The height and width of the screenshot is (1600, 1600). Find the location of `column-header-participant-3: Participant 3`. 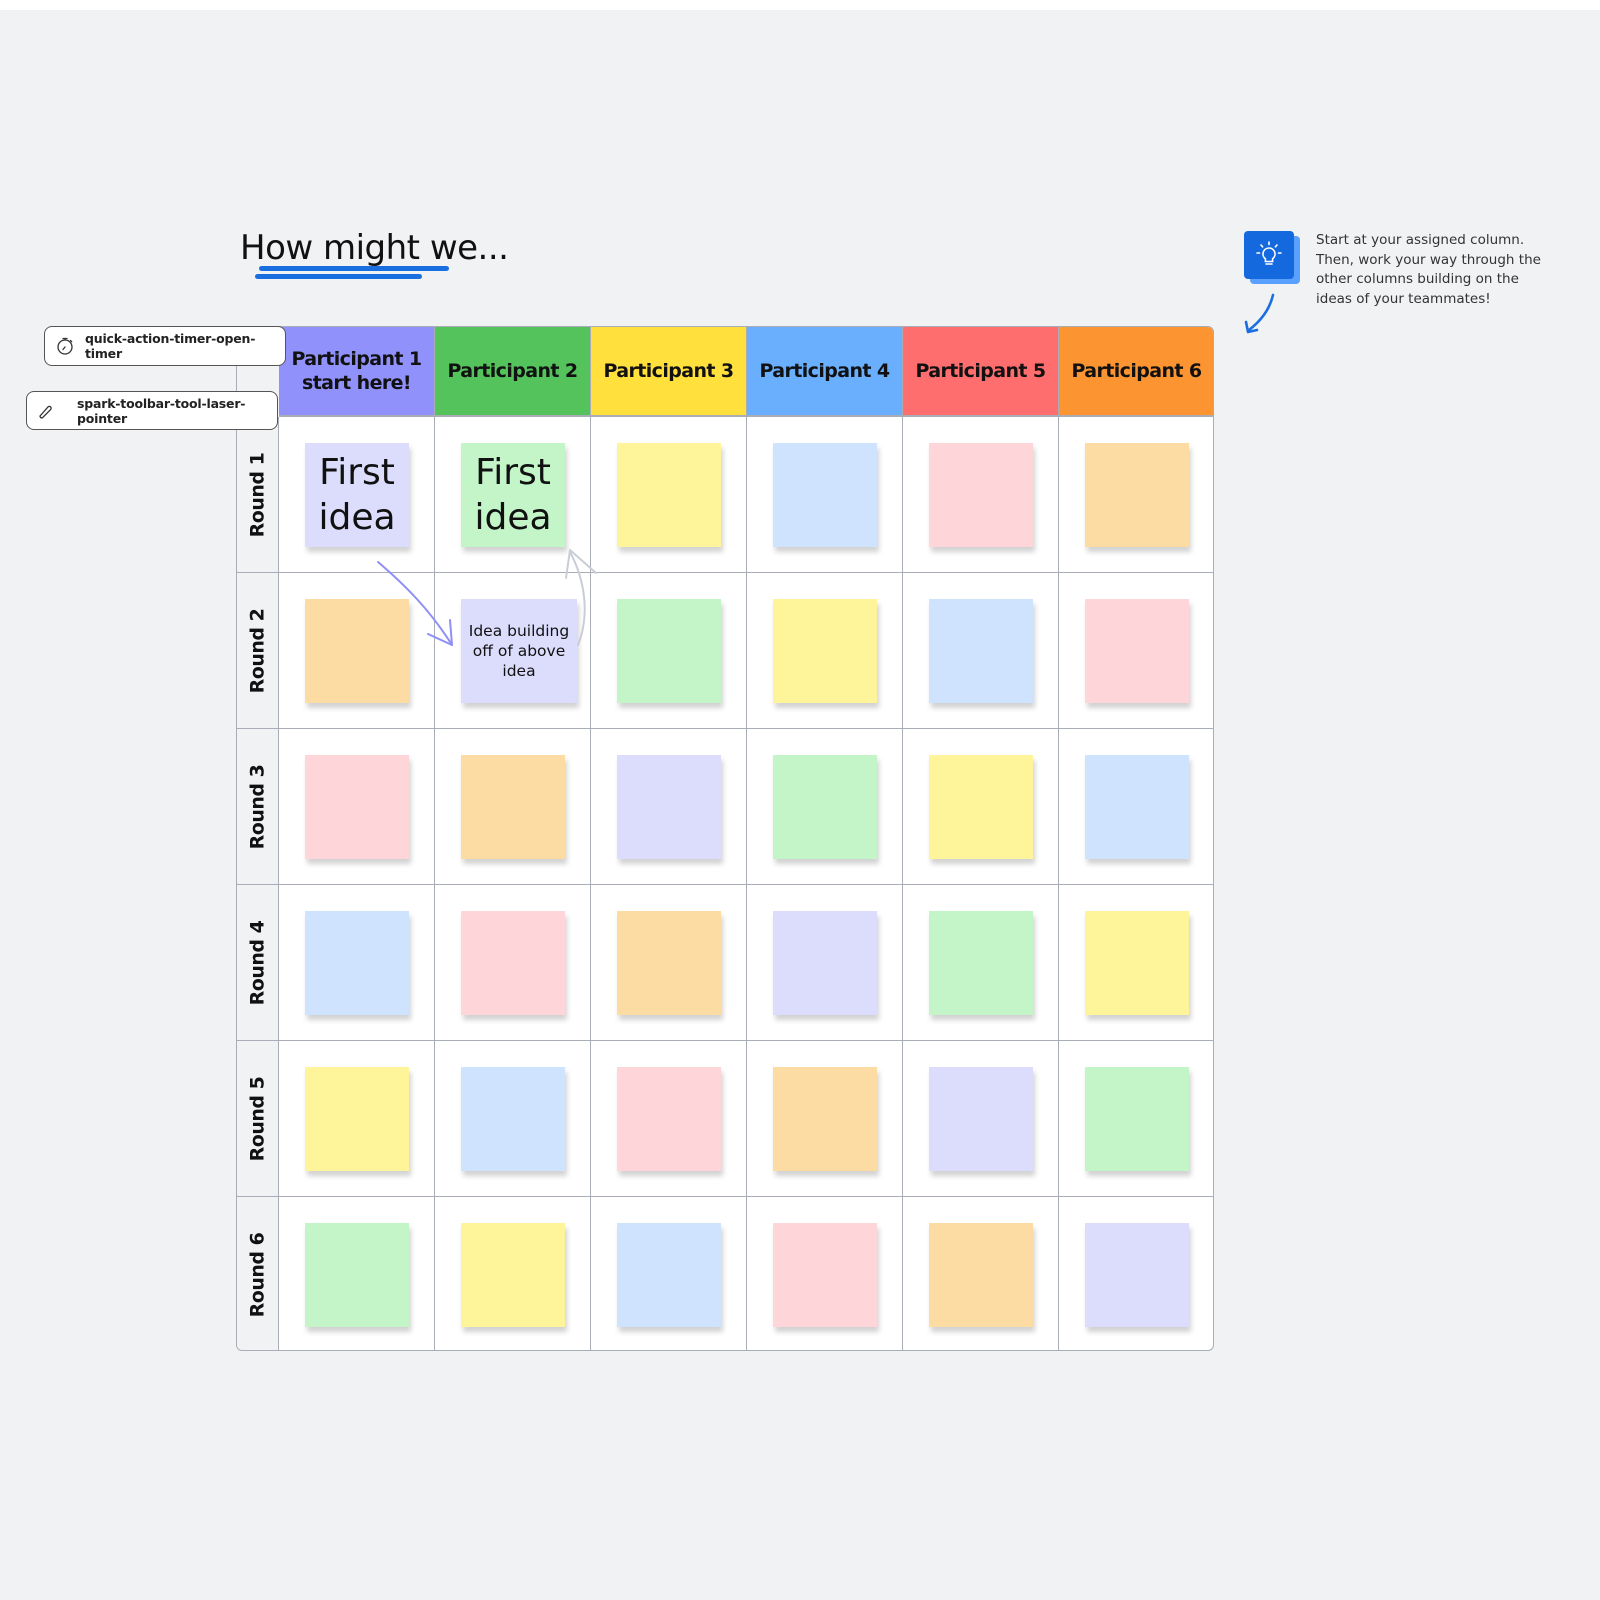

column-header-participant-3: Participant 3 is located at coordinates (669, 372).